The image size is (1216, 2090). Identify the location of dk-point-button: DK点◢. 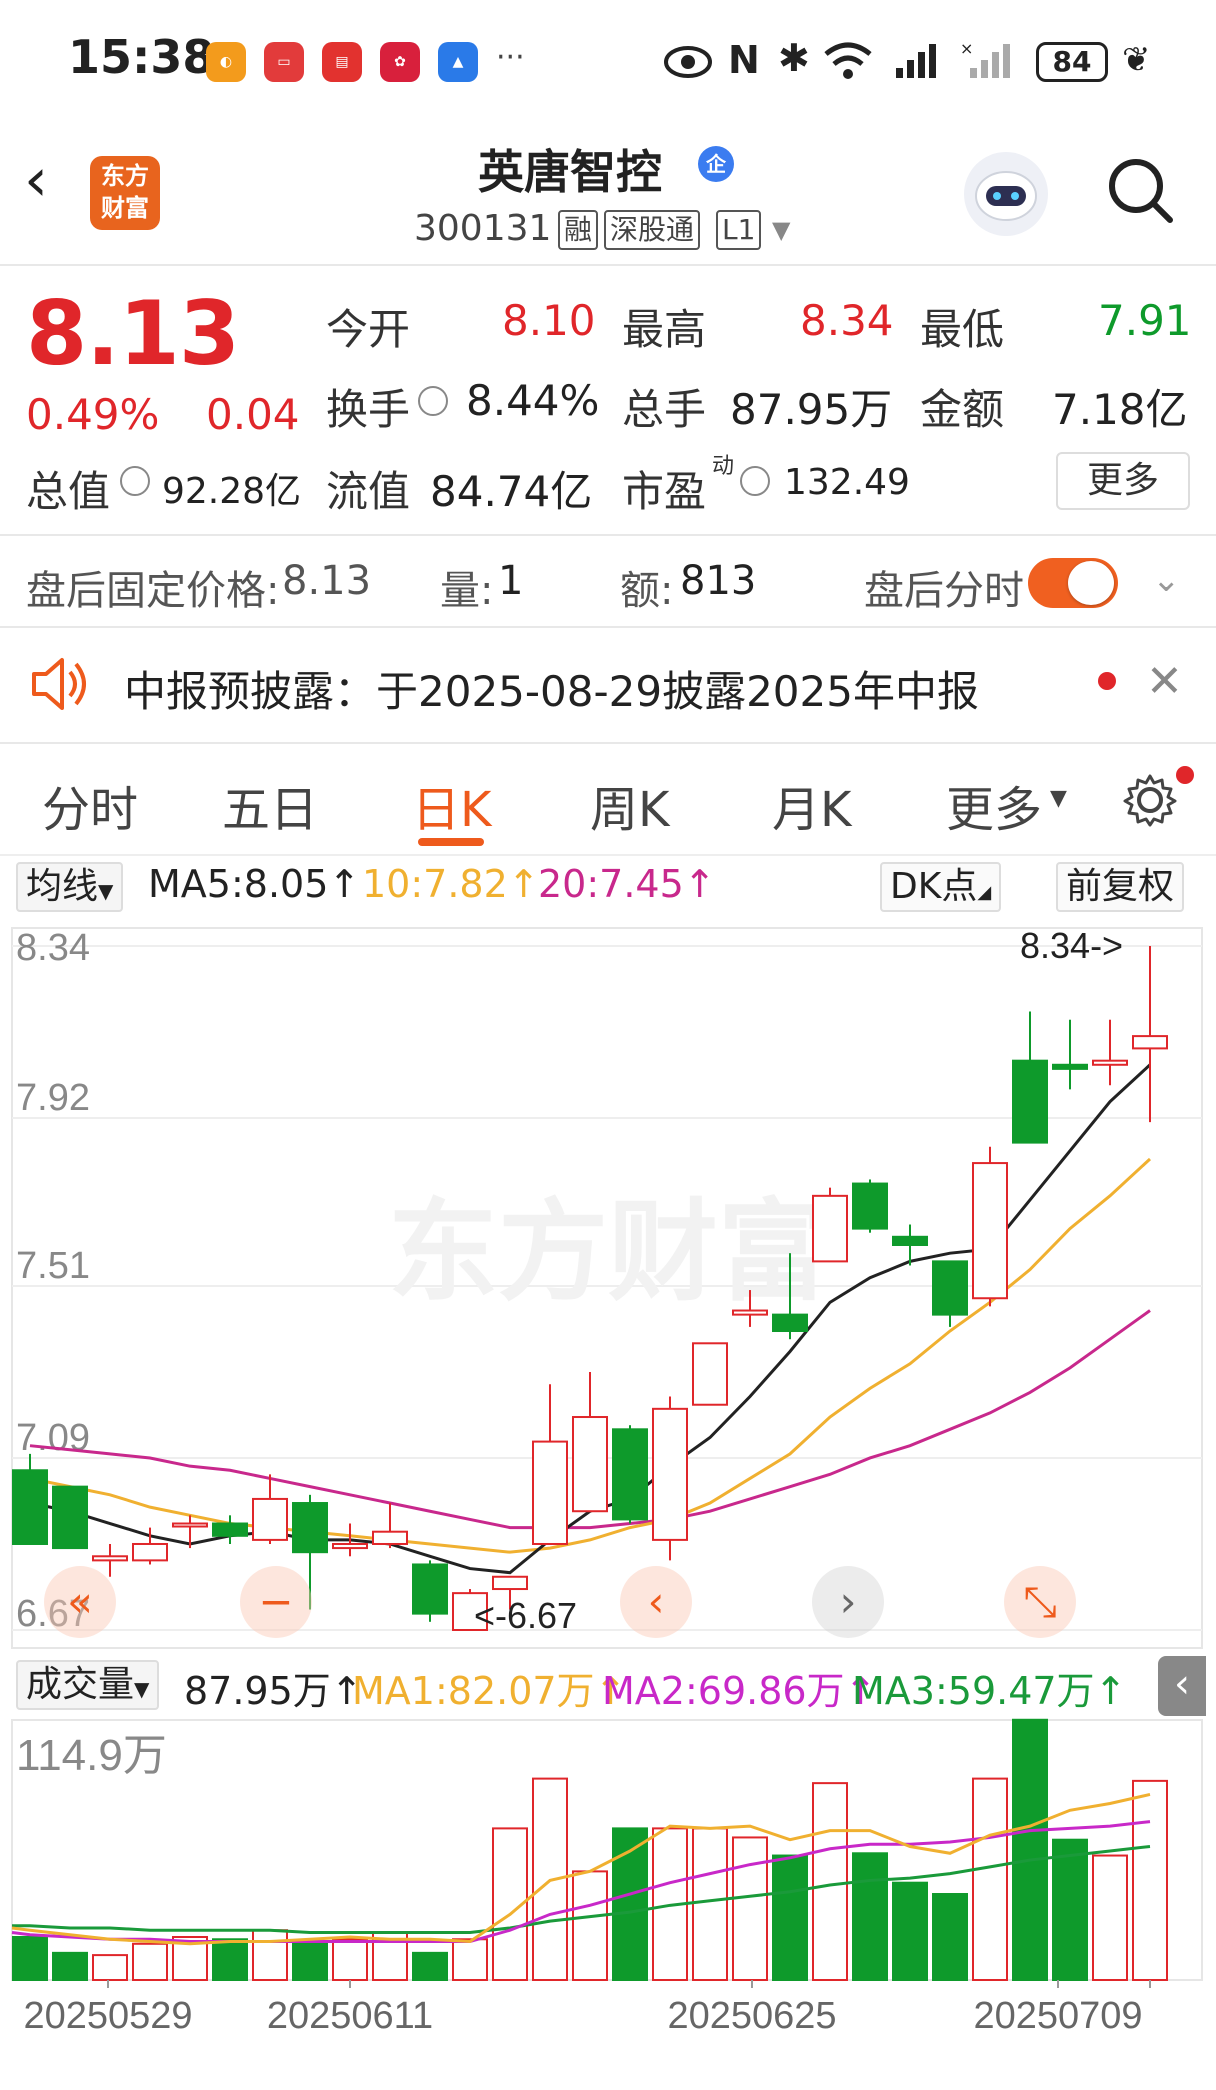
(941, 887).